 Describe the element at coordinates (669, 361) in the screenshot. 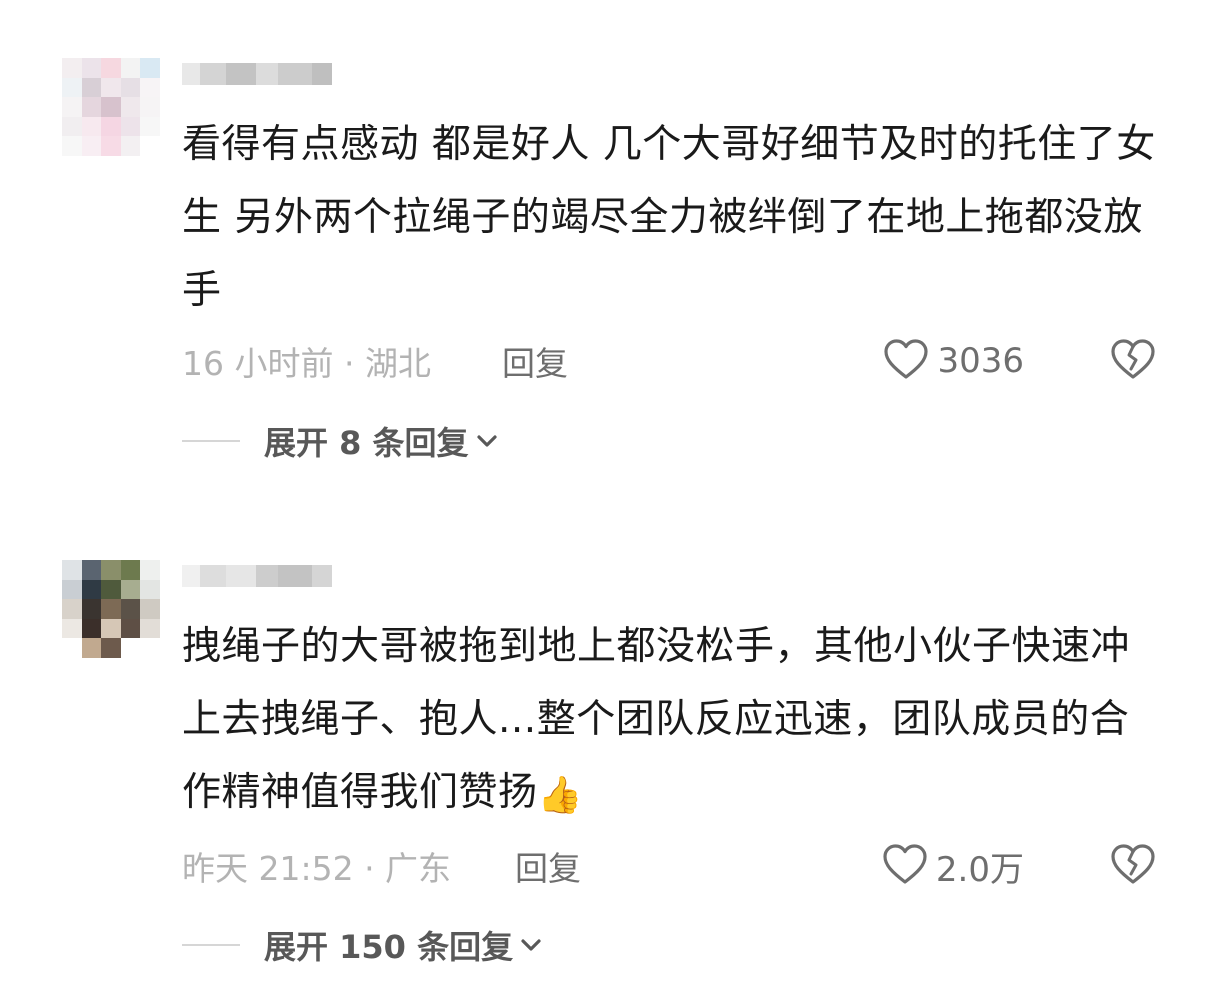

I see `comment-meta-row: 16 小时前 · 湖北 回复 3036` at that location.